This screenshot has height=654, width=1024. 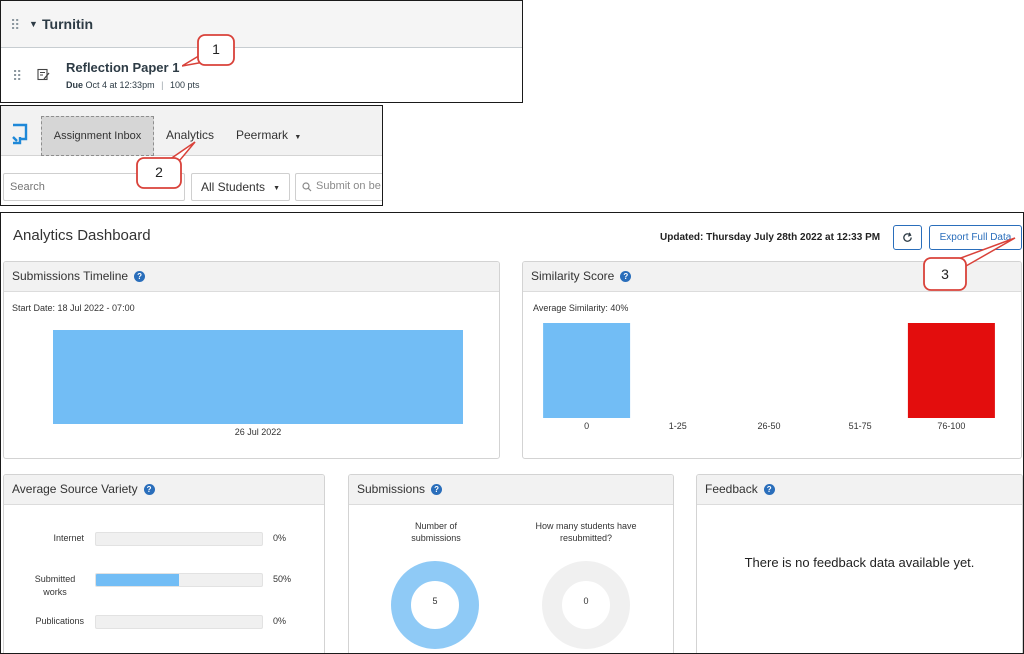 What do you see at coordinates (860, 426) in the screenshot?
I see `similarity-tick-label: 51-75` at bounding box center [860, 426].